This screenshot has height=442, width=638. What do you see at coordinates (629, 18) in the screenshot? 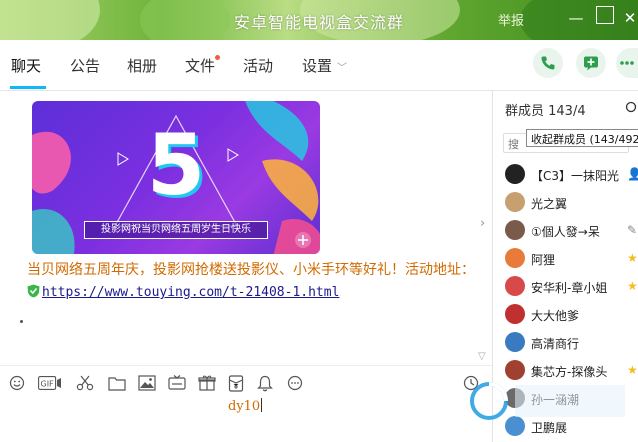
I see `close-button: ✕` at bounding box center [629, 18].